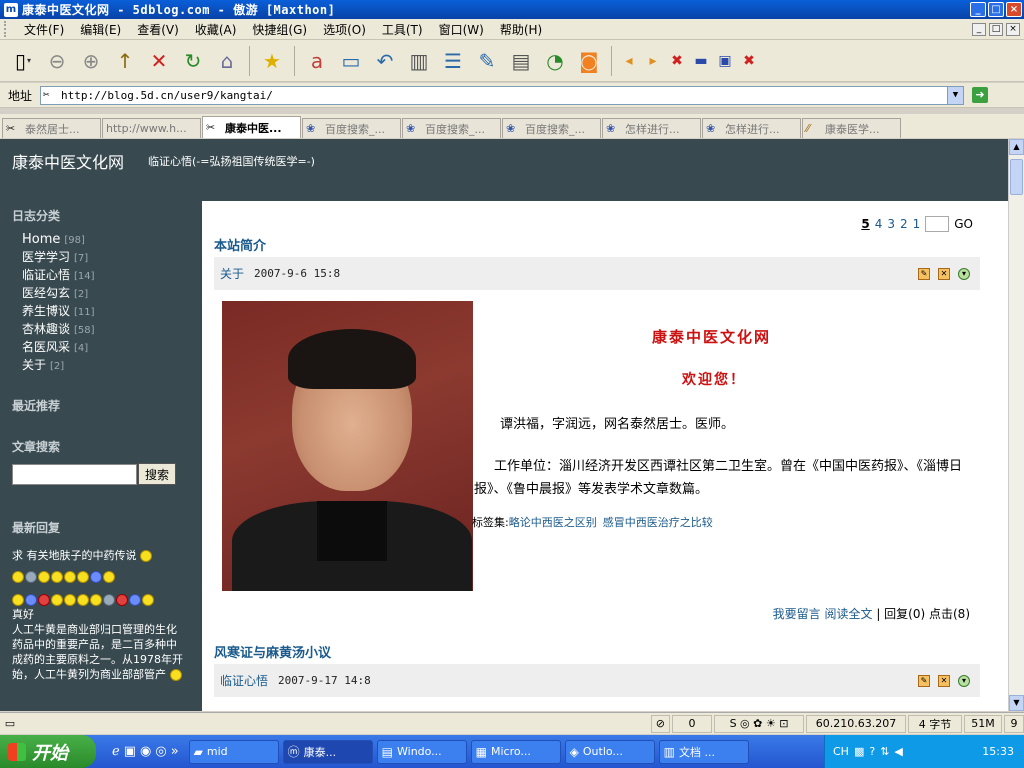  I want to click on category-classics: 医经勾玄 [2], so click(102, 294).